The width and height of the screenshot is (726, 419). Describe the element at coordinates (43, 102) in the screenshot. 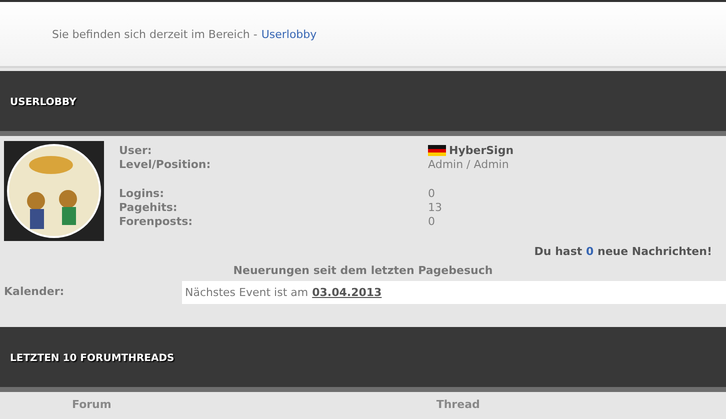

I see `section-title: USERLOBBY` at that location.